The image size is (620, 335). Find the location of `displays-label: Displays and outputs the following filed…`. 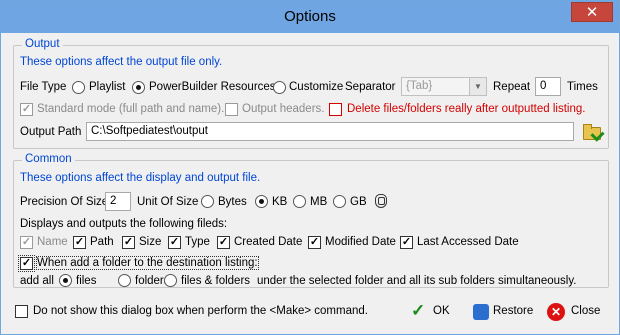

displays-label: Displays and outputs the following filed… is located at coordinates (124, 224).